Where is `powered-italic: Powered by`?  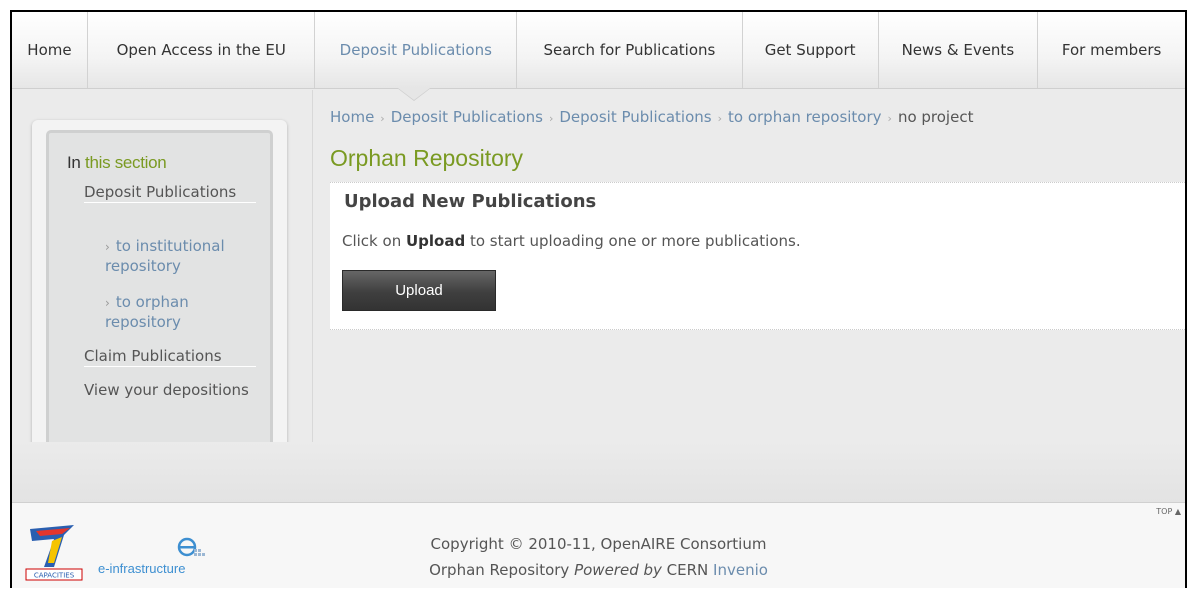
powered-italic: Powered by is located at coordinates (618, 570).